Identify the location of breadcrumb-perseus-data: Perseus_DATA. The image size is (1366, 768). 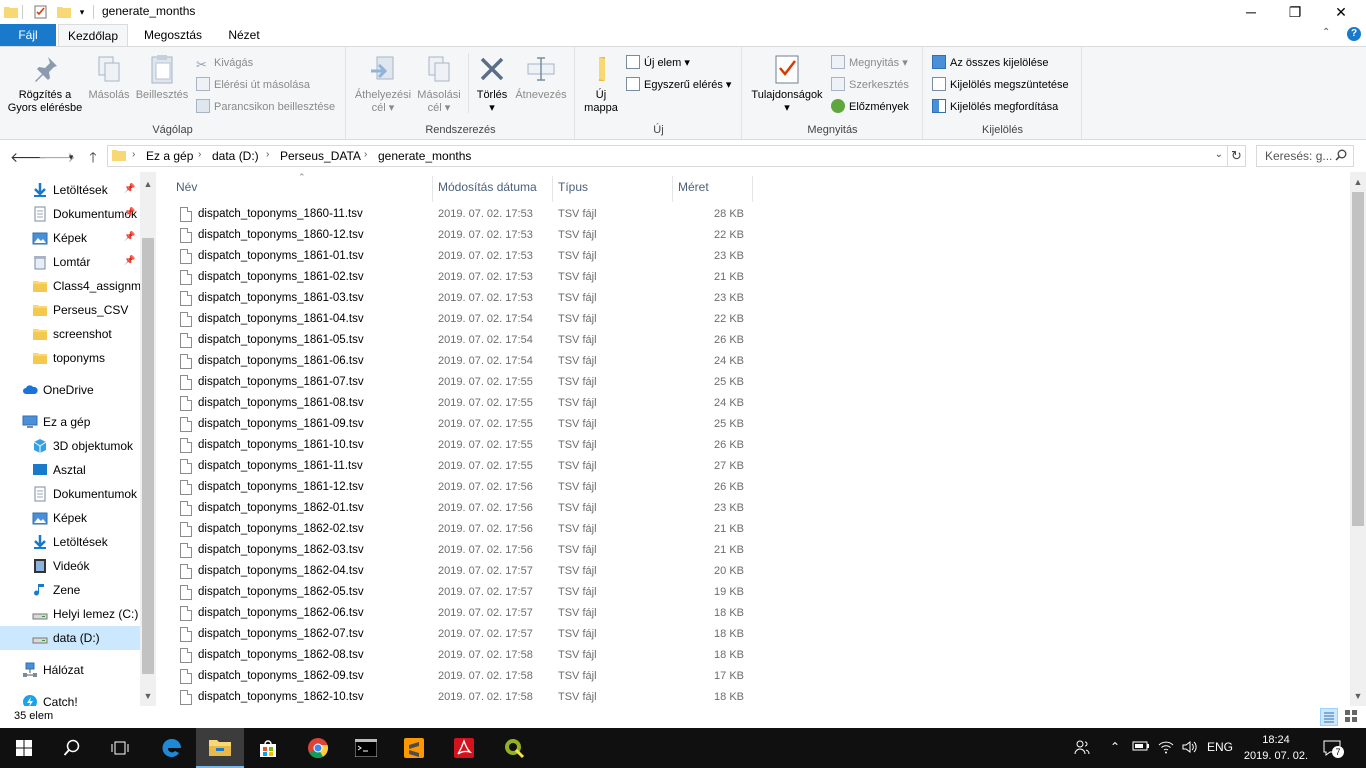
(320, 156).